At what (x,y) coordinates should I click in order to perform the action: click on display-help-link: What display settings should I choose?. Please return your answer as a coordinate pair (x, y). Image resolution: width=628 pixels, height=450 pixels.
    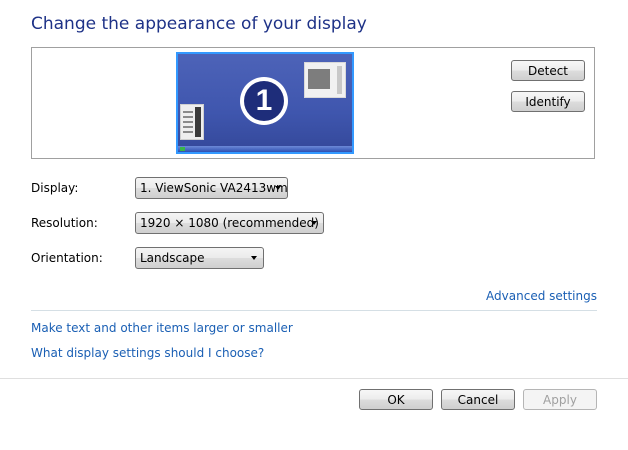
    Looking at the image, I should click on (147, 353).